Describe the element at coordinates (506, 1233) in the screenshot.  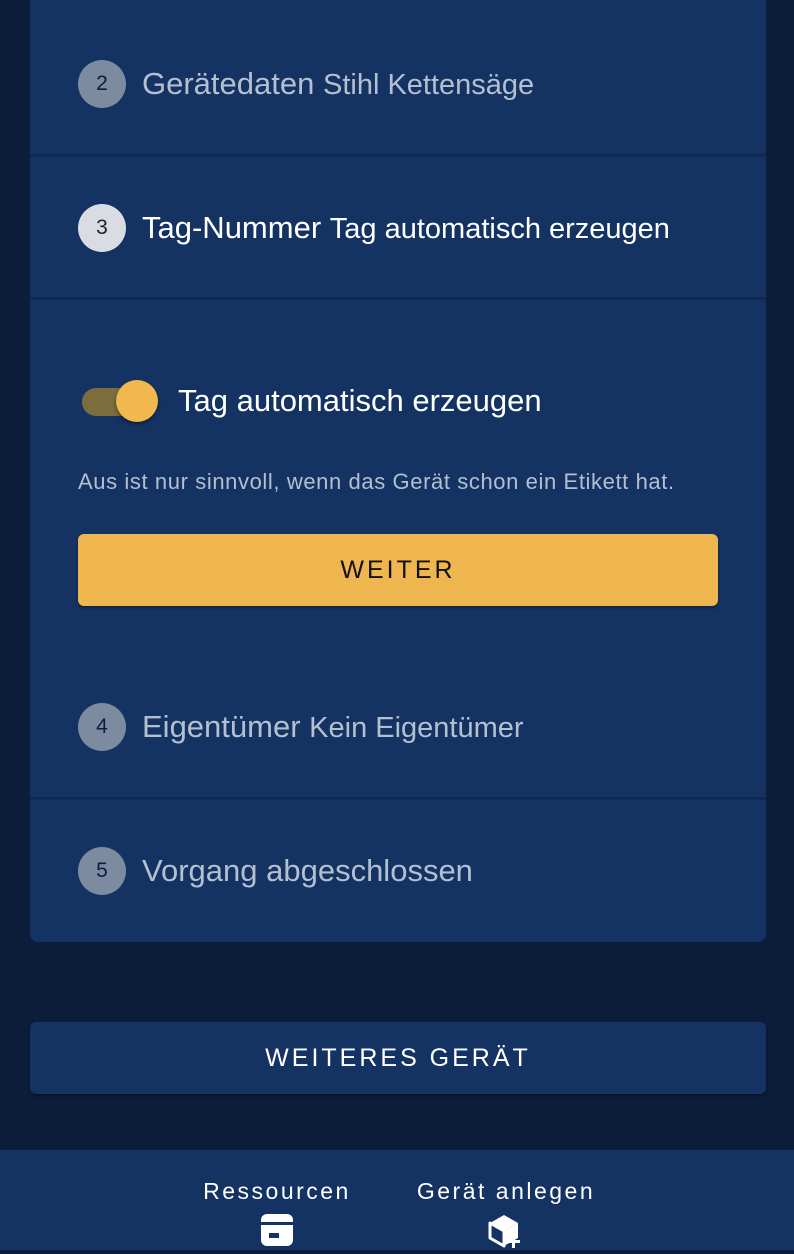
I see `add-device-icon` at that location.